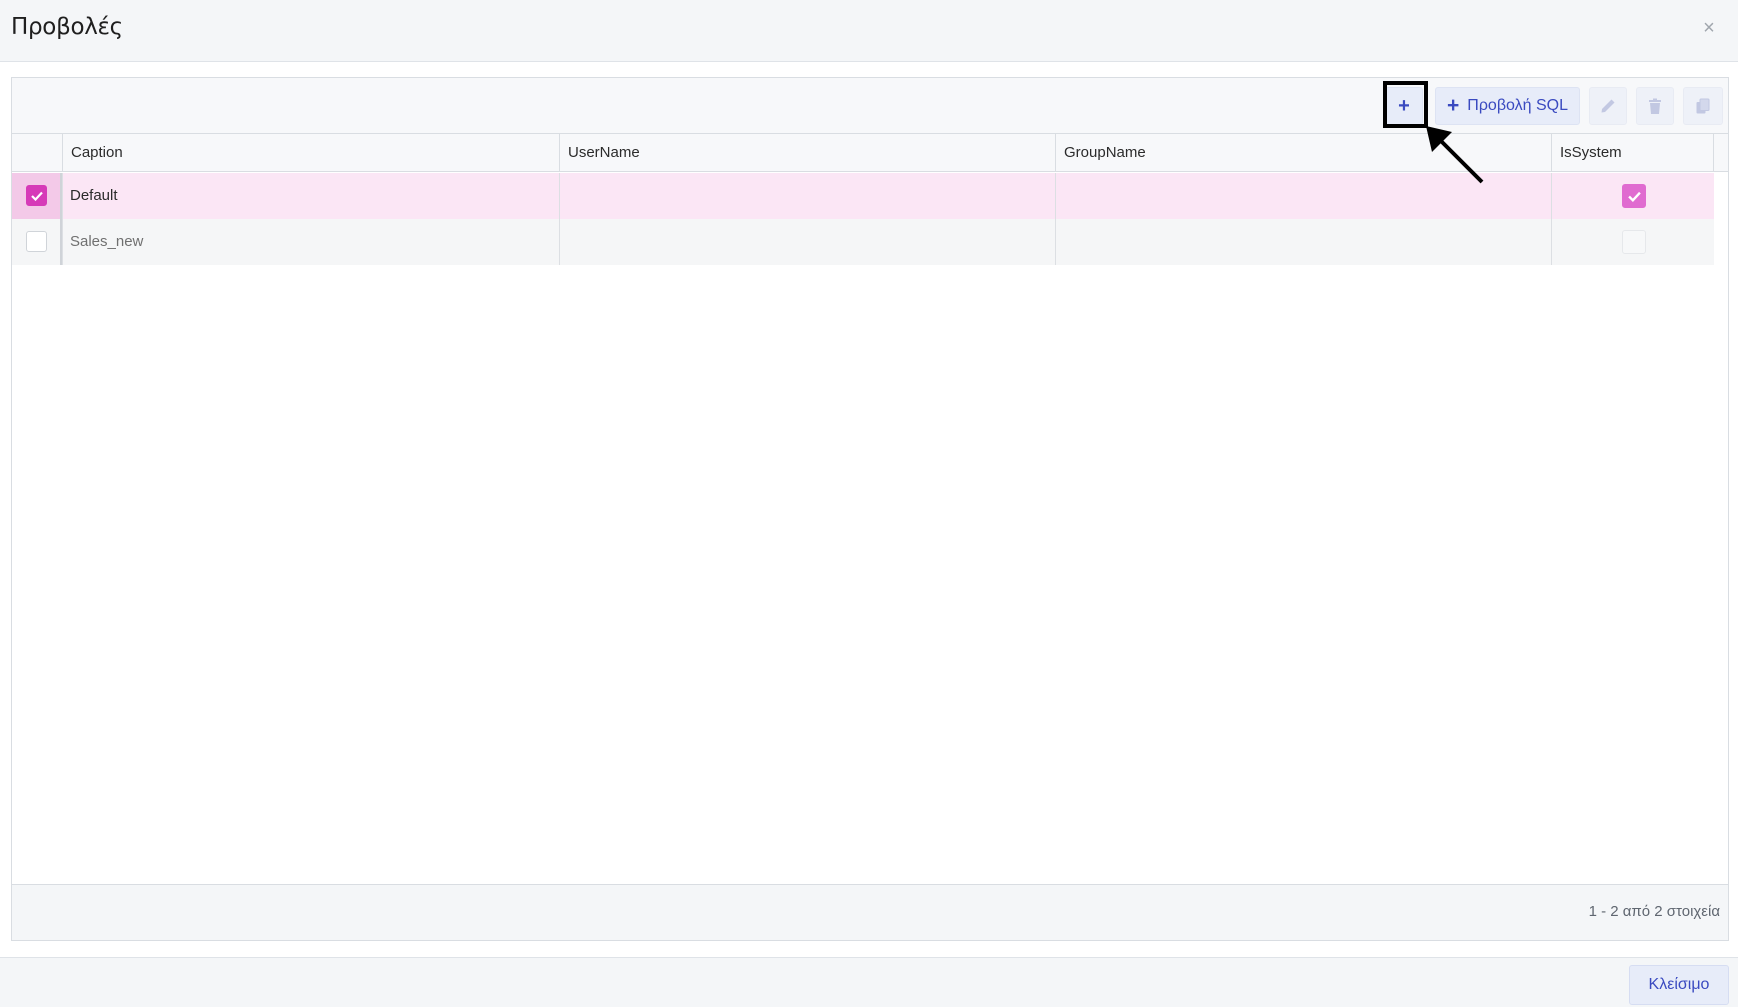 The image size is (1738, 1007). Describe the element at coordinates (869, 31) in the screenshot. I see `dialog-header: Προβολές ×` at that location.